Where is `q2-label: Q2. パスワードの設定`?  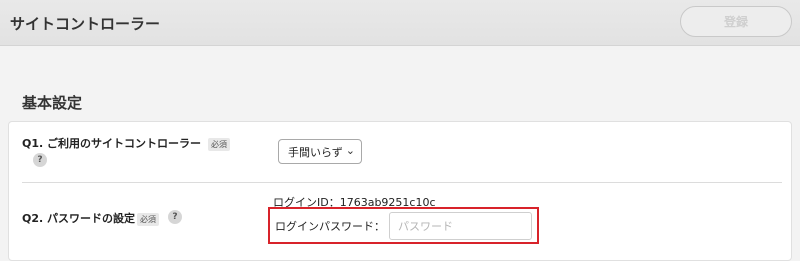 q2-label: Q2. パスワードの設定 is located at coordinates (79, 218).